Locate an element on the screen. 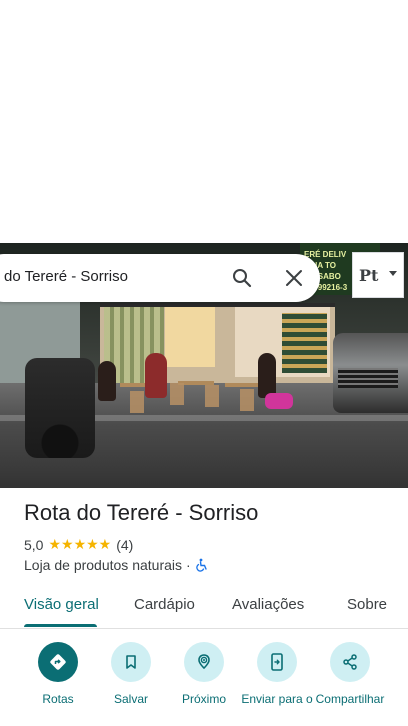 The width and height of the screenshot is (408, 726). action-label: Enviar para o is located at coordinates (277, 699).